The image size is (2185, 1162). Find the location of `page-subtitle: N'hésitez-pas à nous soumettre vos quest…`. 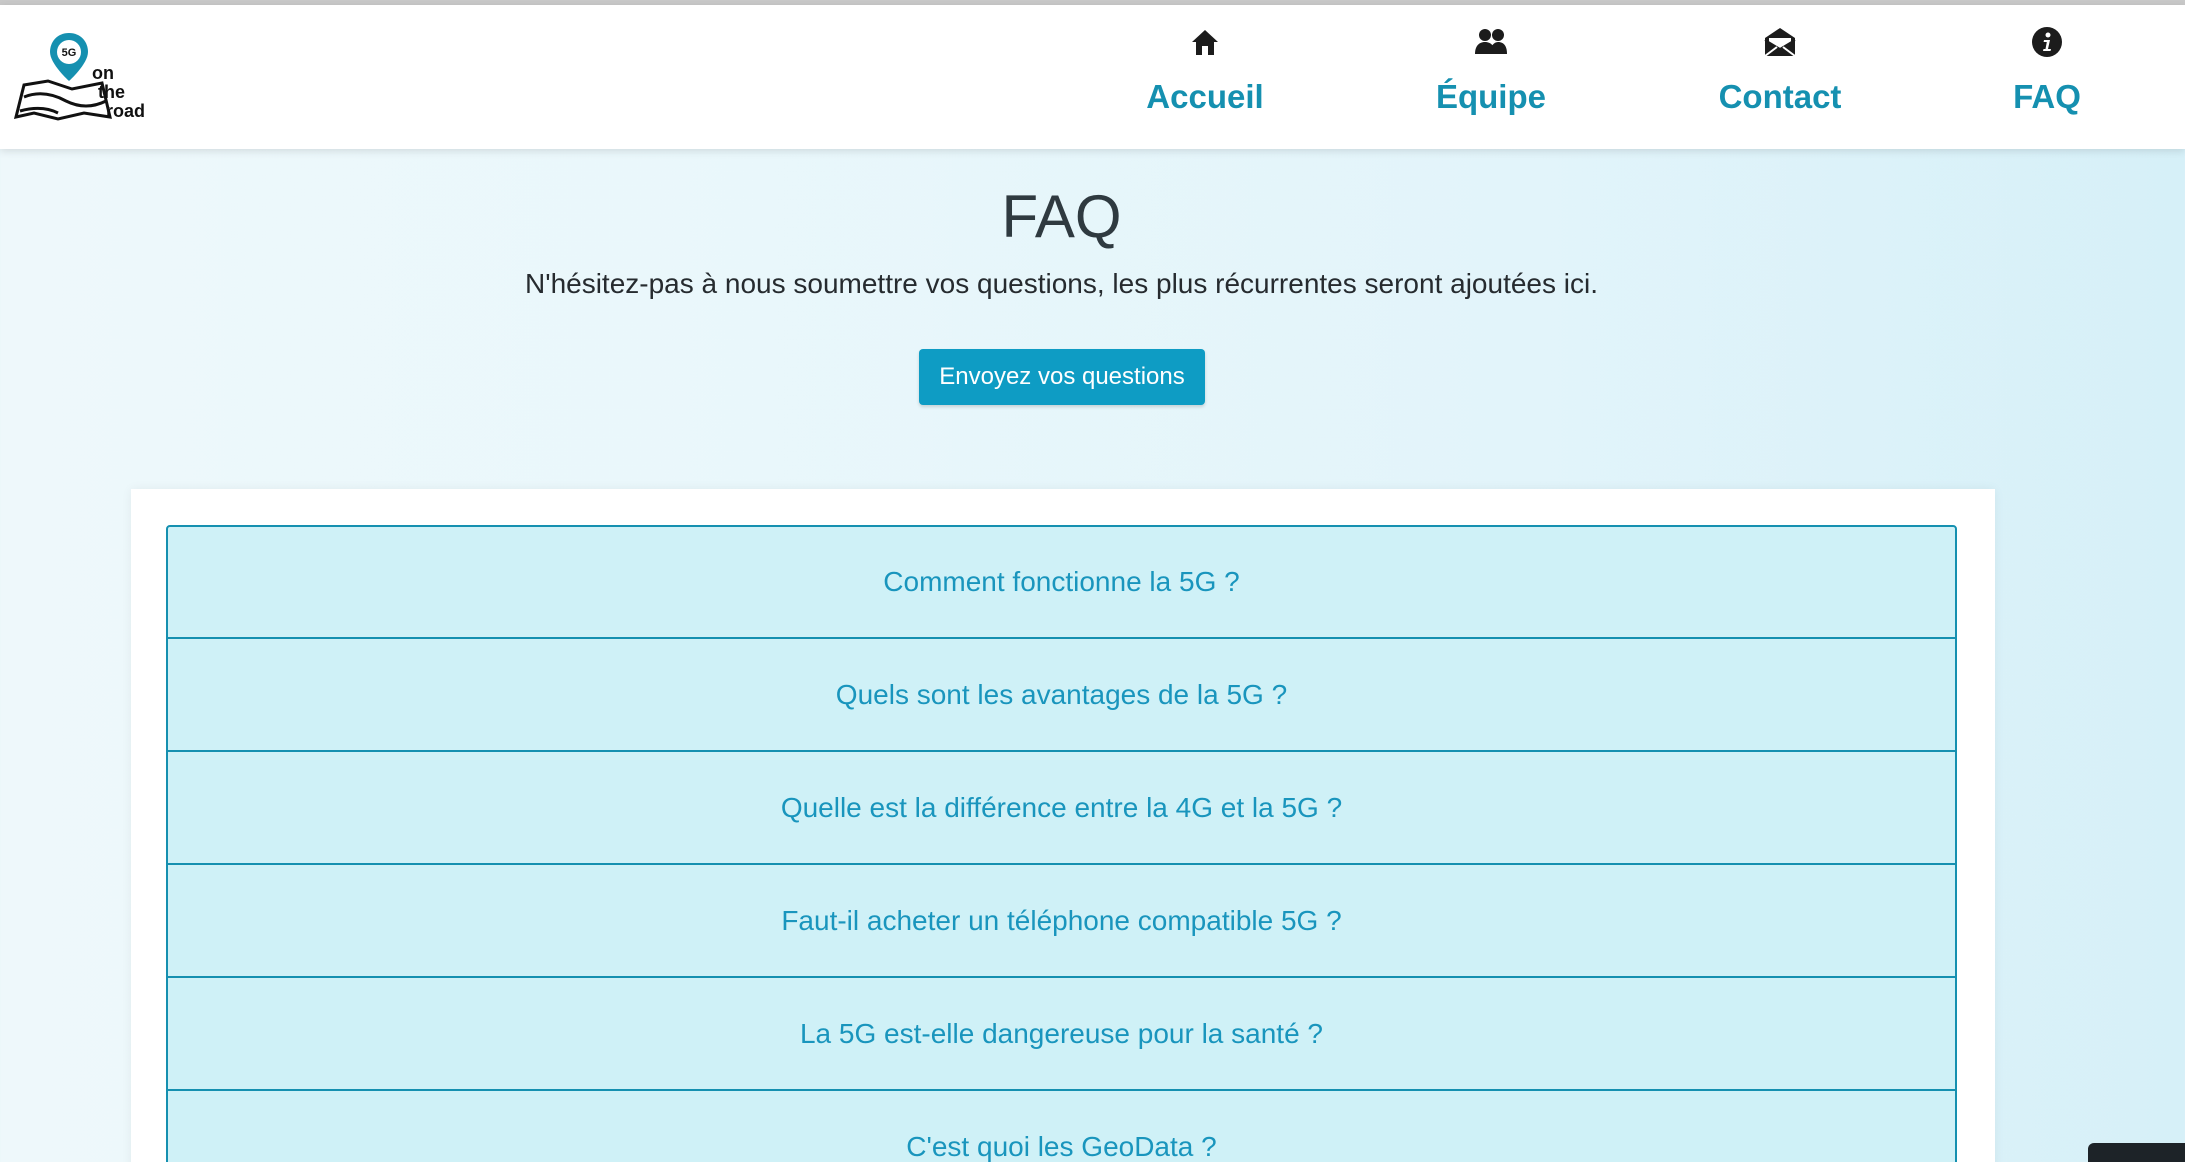

page-subtitle: N'hésitez-pas à nous soumettre vos quest… is located at coordinates (1061, 283).